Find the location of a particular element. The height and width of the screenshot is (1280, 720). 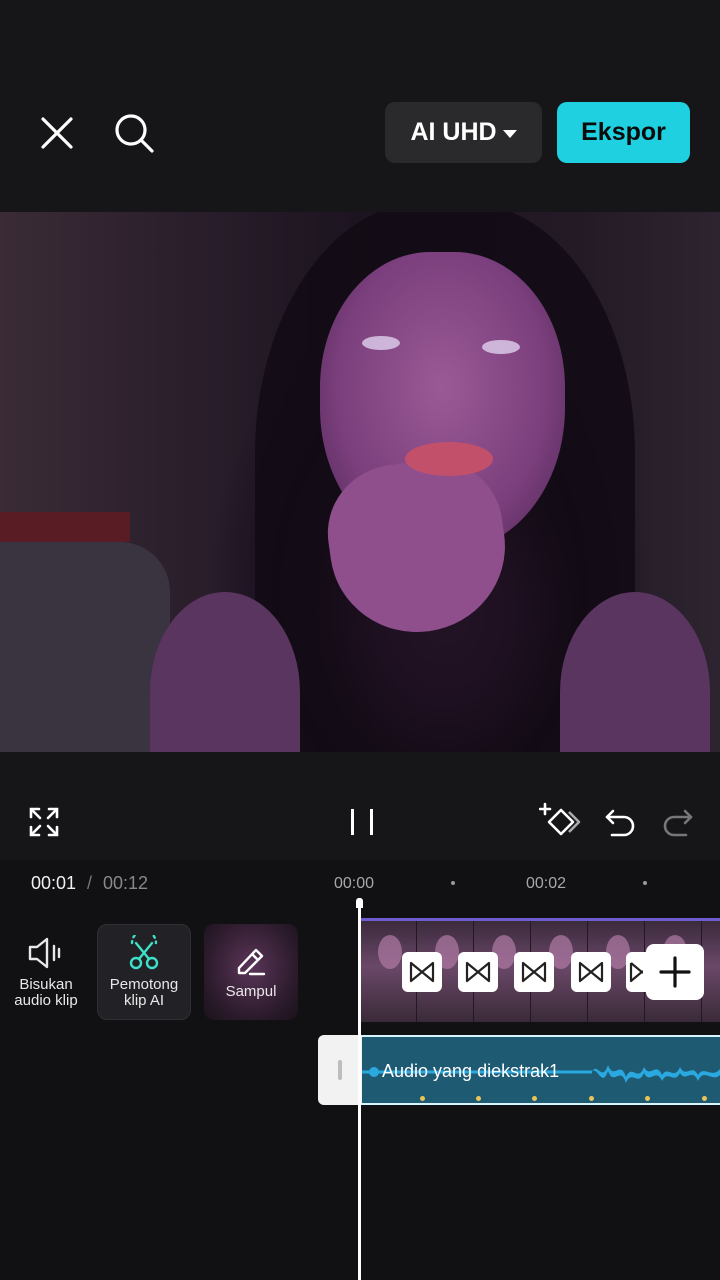

undo-button is located at coordinates (620, 822).